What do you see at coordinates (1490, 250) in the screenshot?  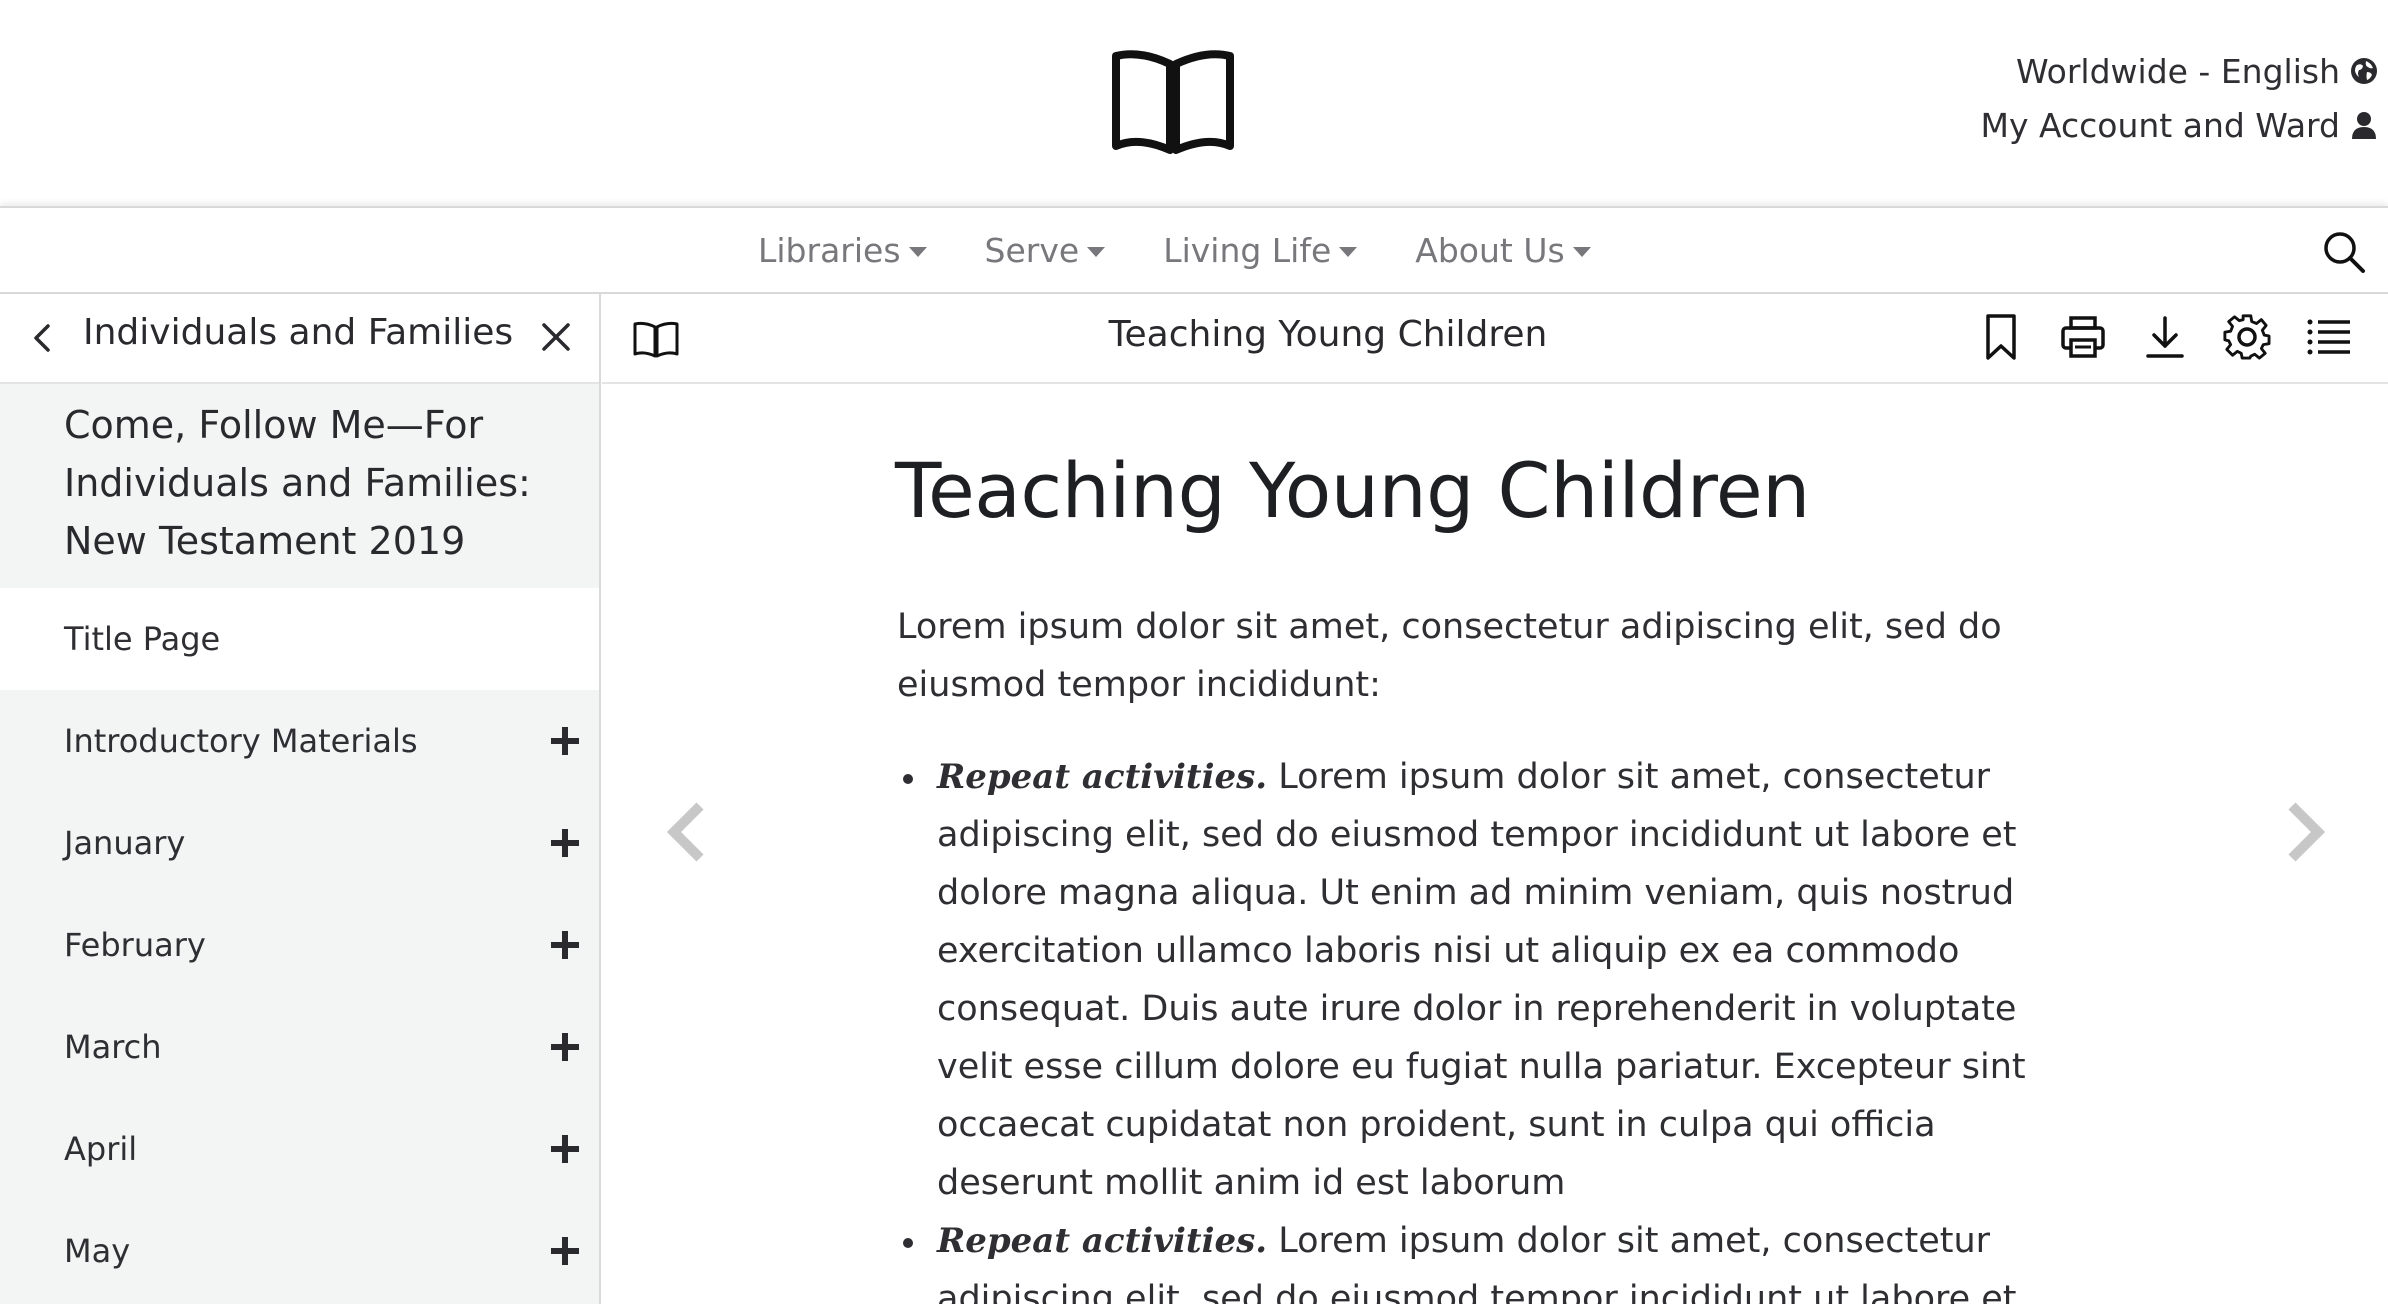 I see `nav-label: About Us` at bounding box center [1490, 250].